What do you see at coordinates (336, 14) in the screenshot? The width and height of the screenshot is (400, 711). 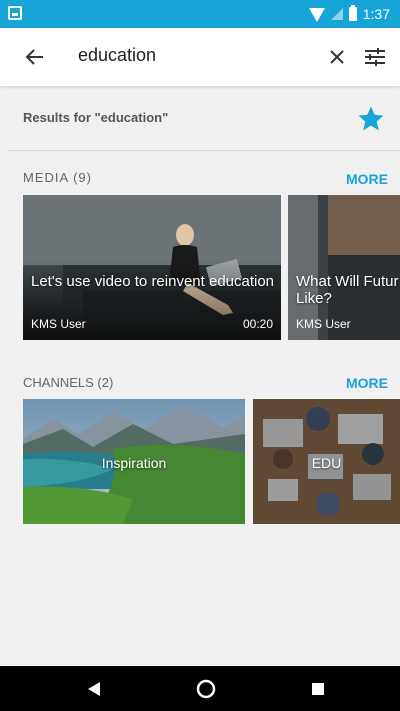 I see `signal-icon` at bounding box center [336, 14].